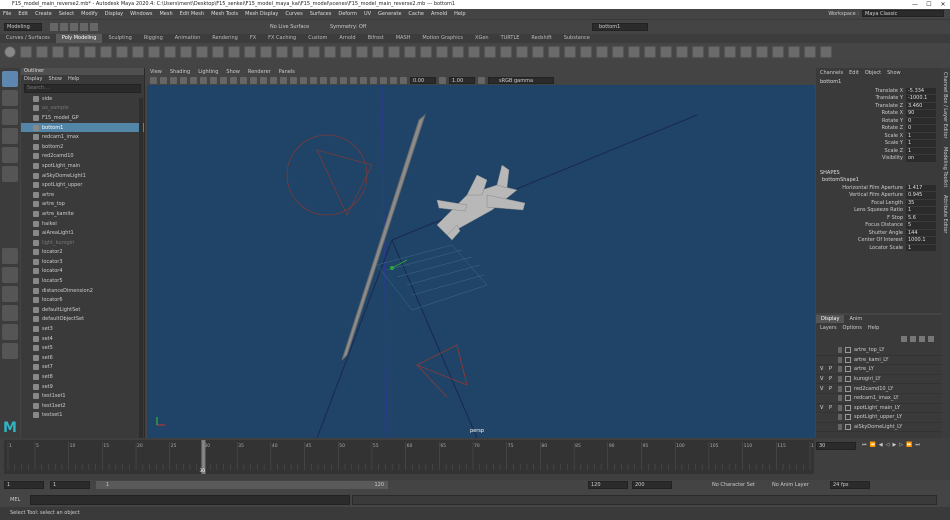 The height and width of the screenshot is (520, 950). I want to click on step-back-key-icon: ⏪, so click(873, 445).